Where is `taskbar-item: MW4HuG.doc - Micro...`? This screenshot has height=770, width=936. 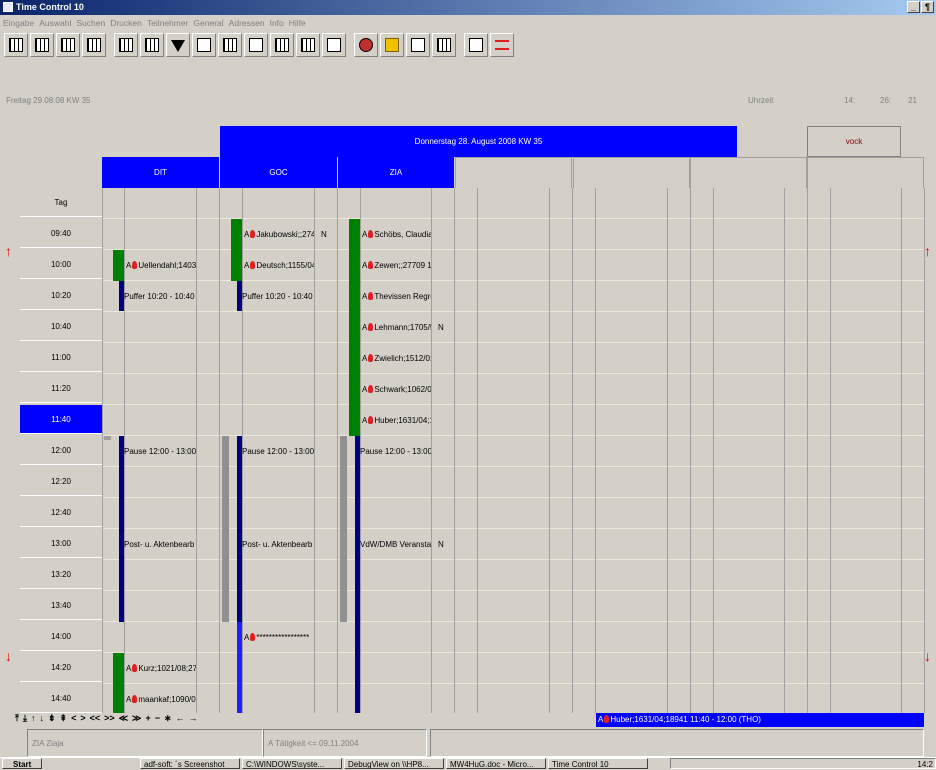 taskbar-item: MW4HuG.doc - Micro... is located at coordinates (496, 763).